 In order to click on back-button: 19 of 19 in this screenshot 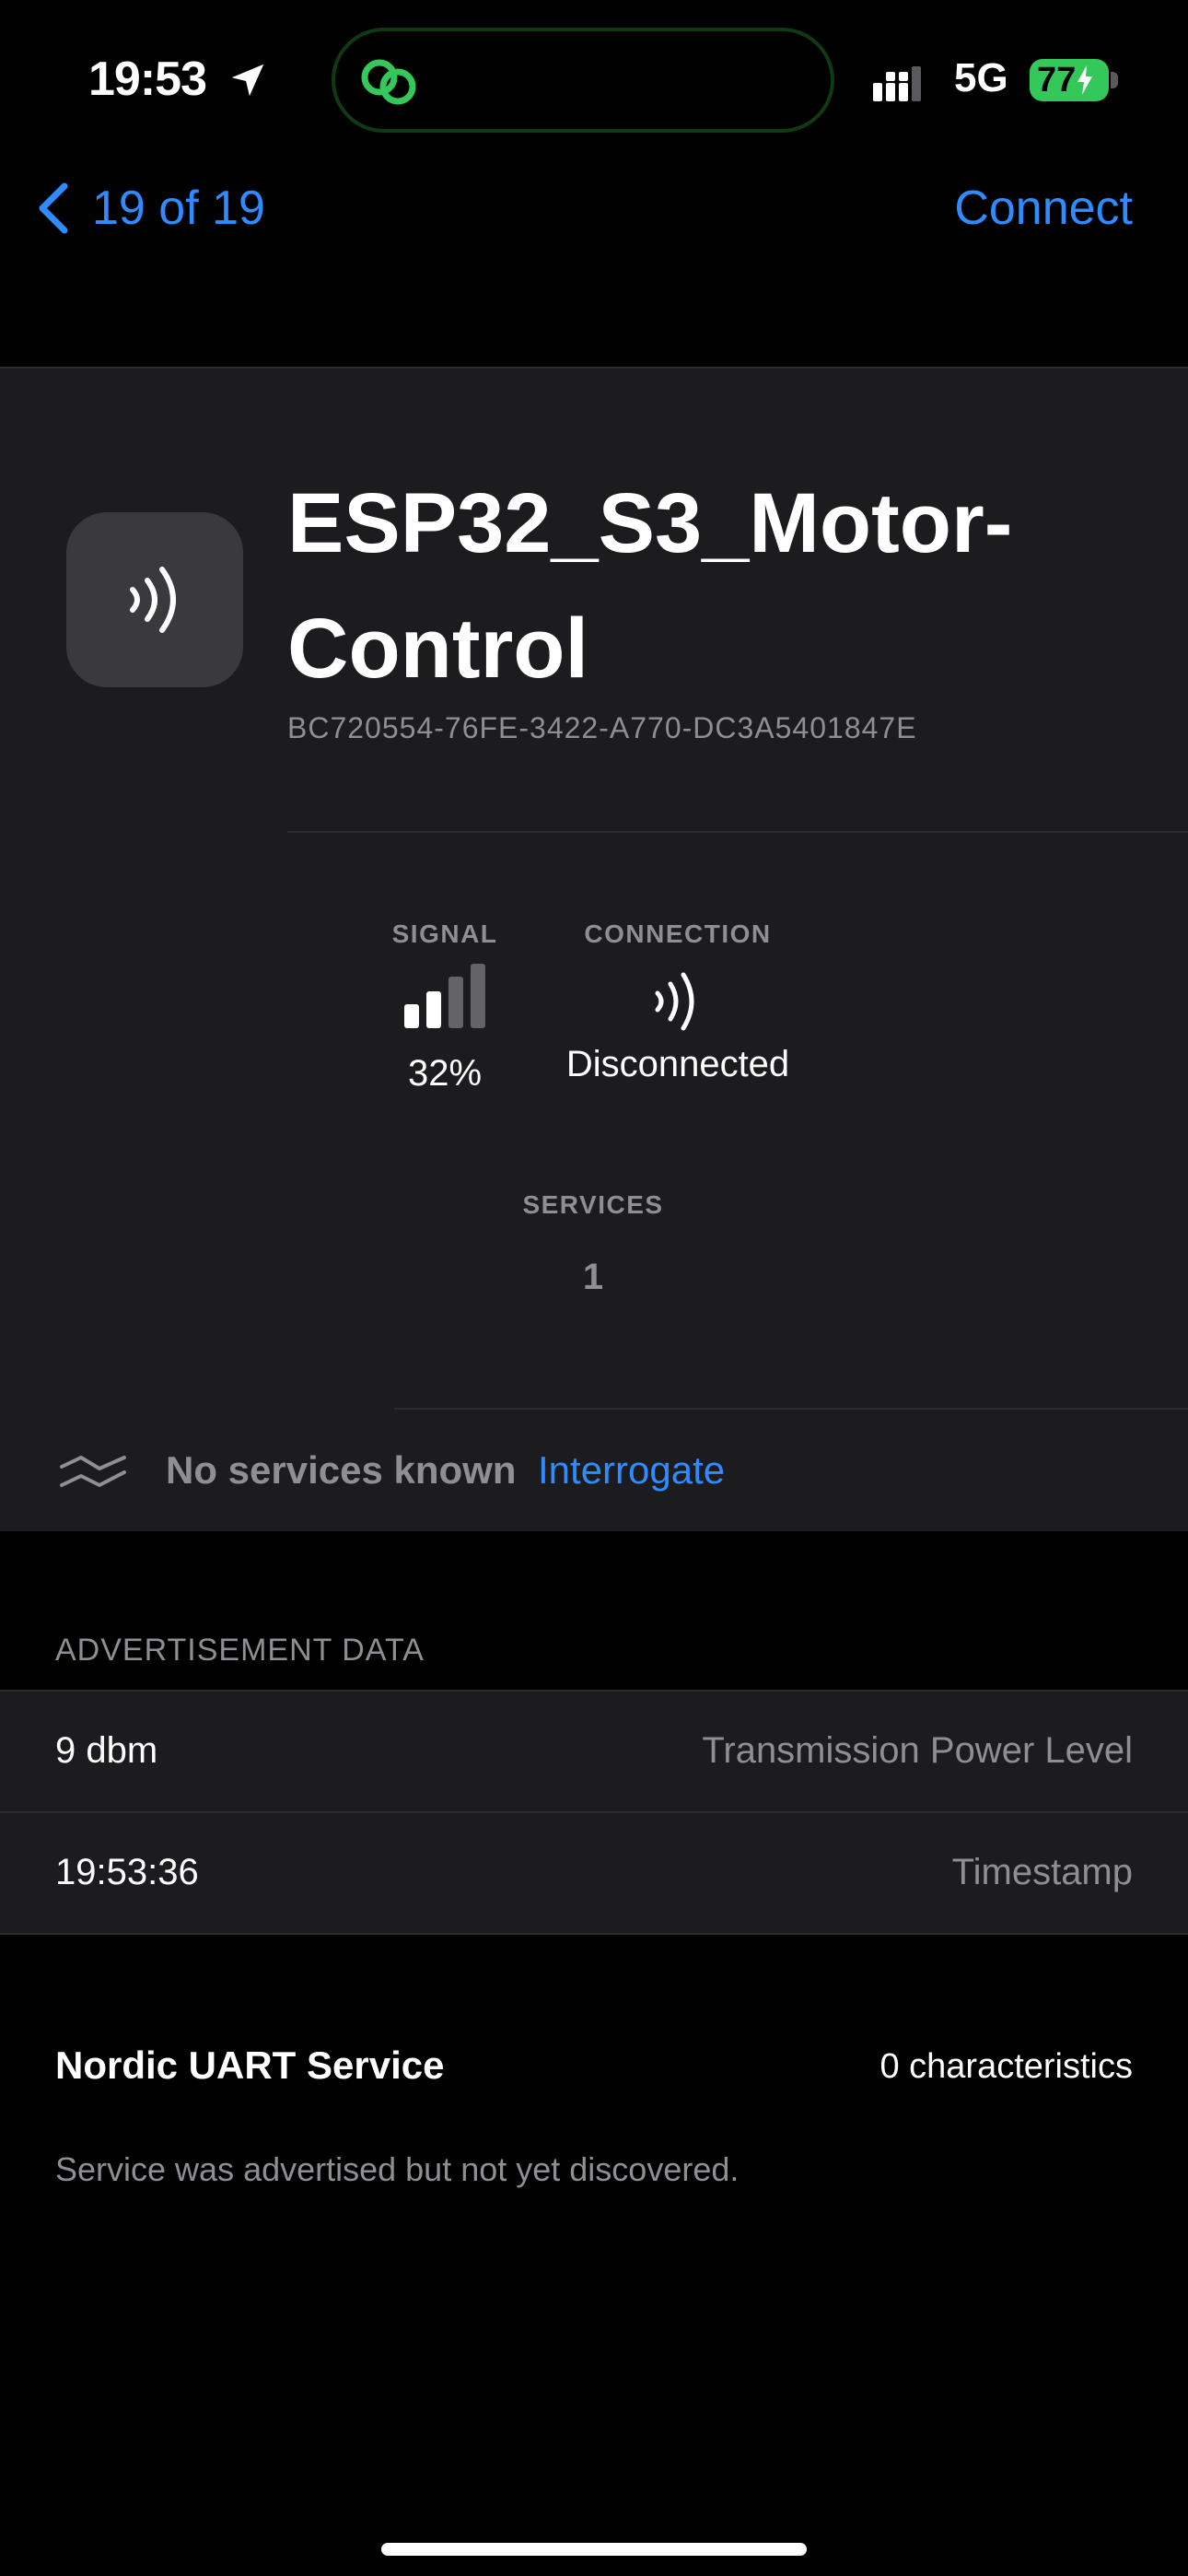, I will do `click(149, 208)`.